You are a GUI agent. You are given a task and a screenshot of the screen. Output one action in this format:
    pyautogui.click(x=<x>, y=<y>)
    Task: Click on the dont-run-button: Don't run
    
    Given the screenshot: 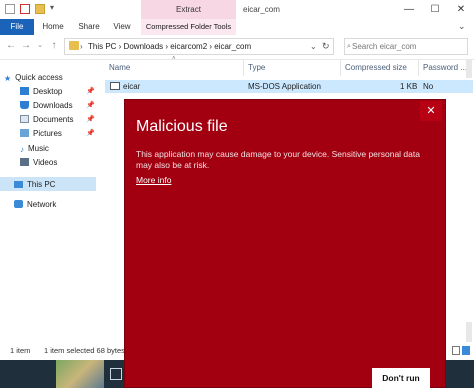 What is the action you would take?
    pyautogui.click(x=401, y=378)
    